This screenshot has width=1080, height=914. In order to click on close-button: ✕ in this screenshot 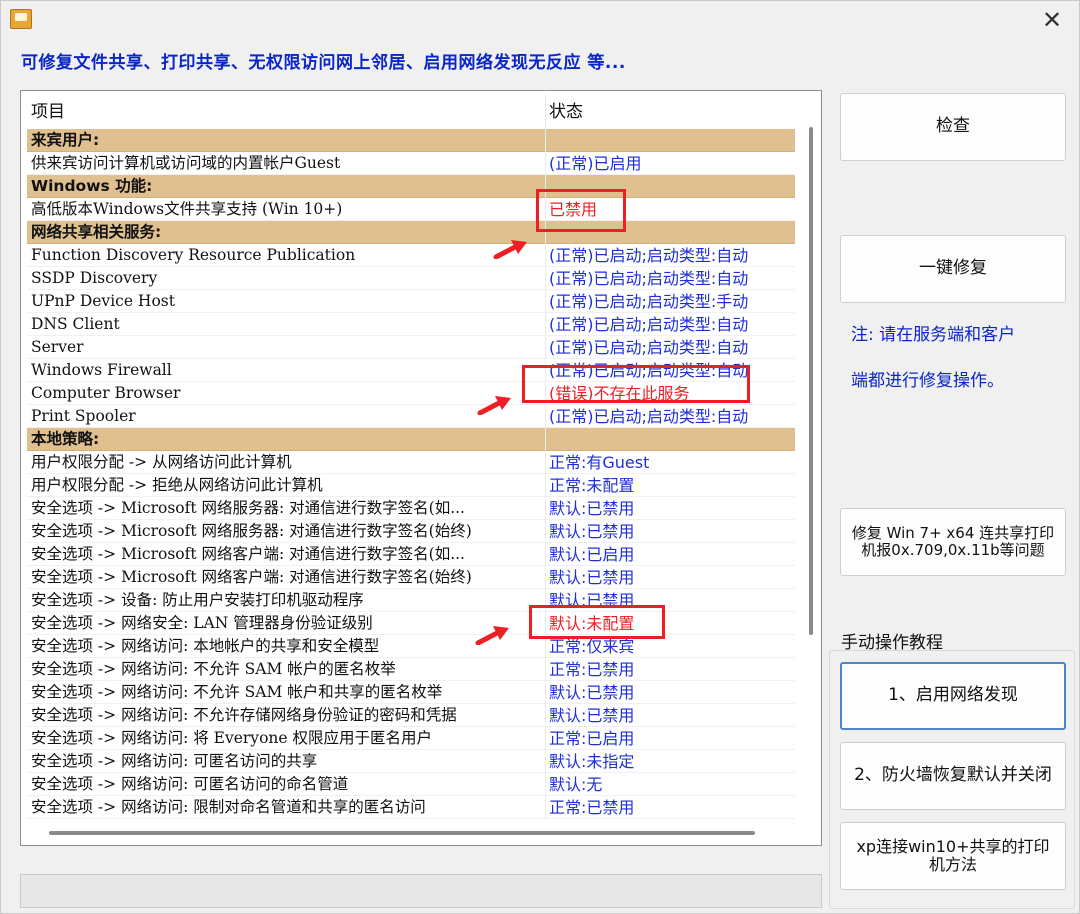, I will do `click(1052, 20)`.